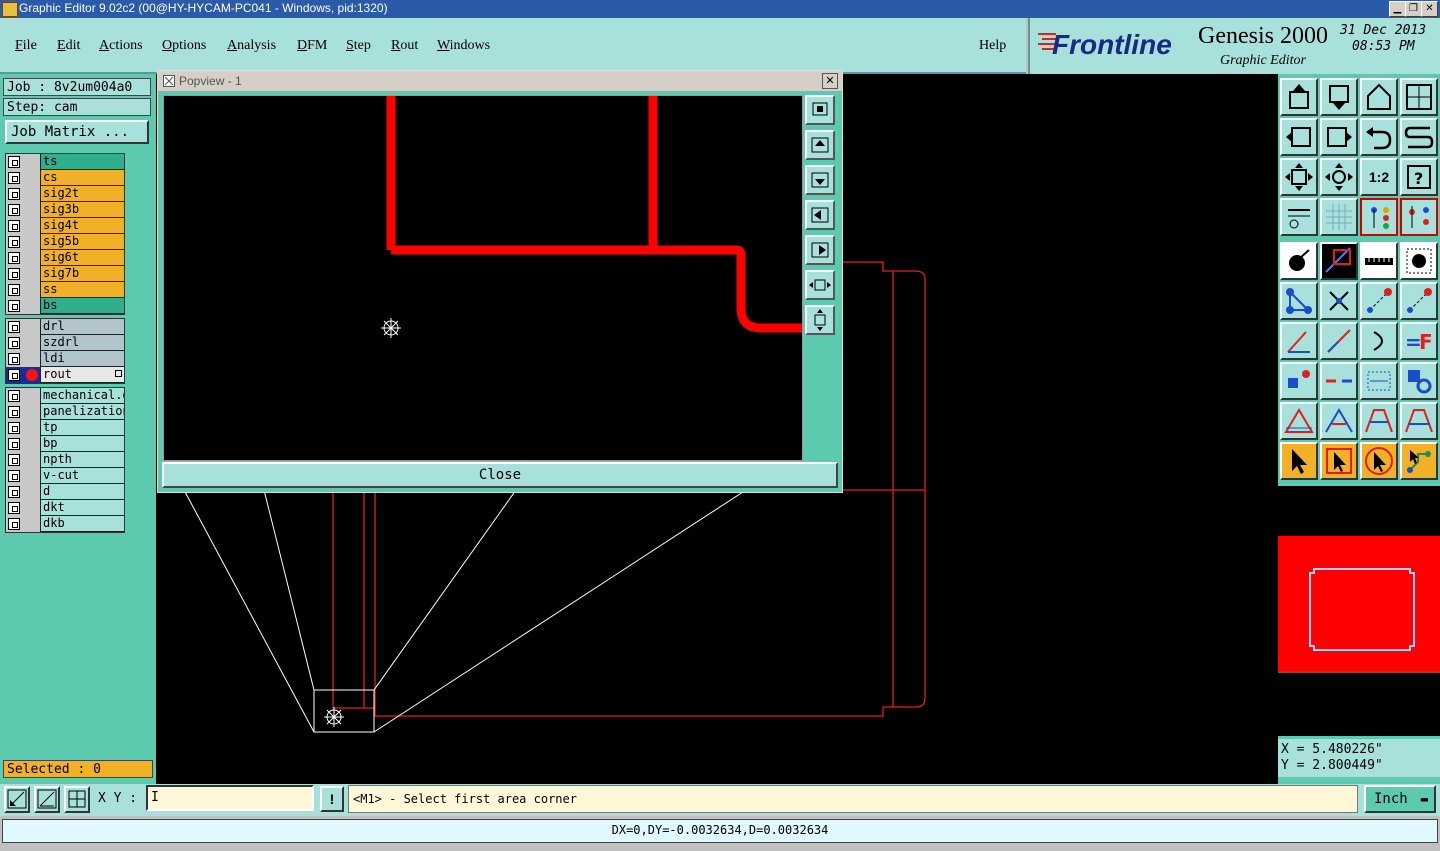  What do you see at coordinates (1419, 97) in the screenshot?
I see `split-window-icon` at bounding box center [1419, 97].